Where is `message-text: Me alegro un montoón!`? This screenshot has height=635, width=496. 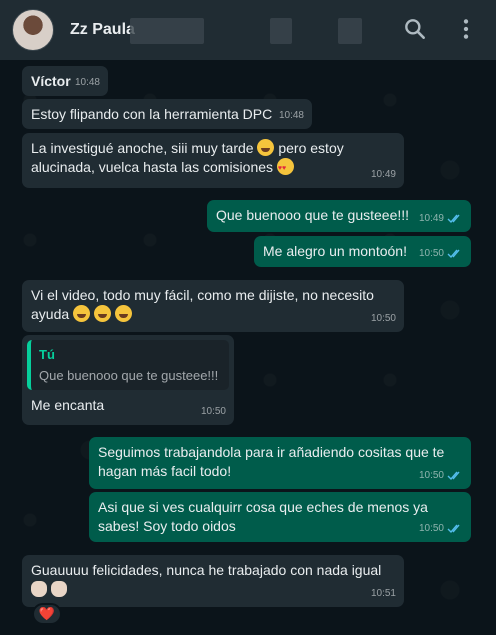 message-text: Me alegro un montoón! is located at coordinates (335, 251).